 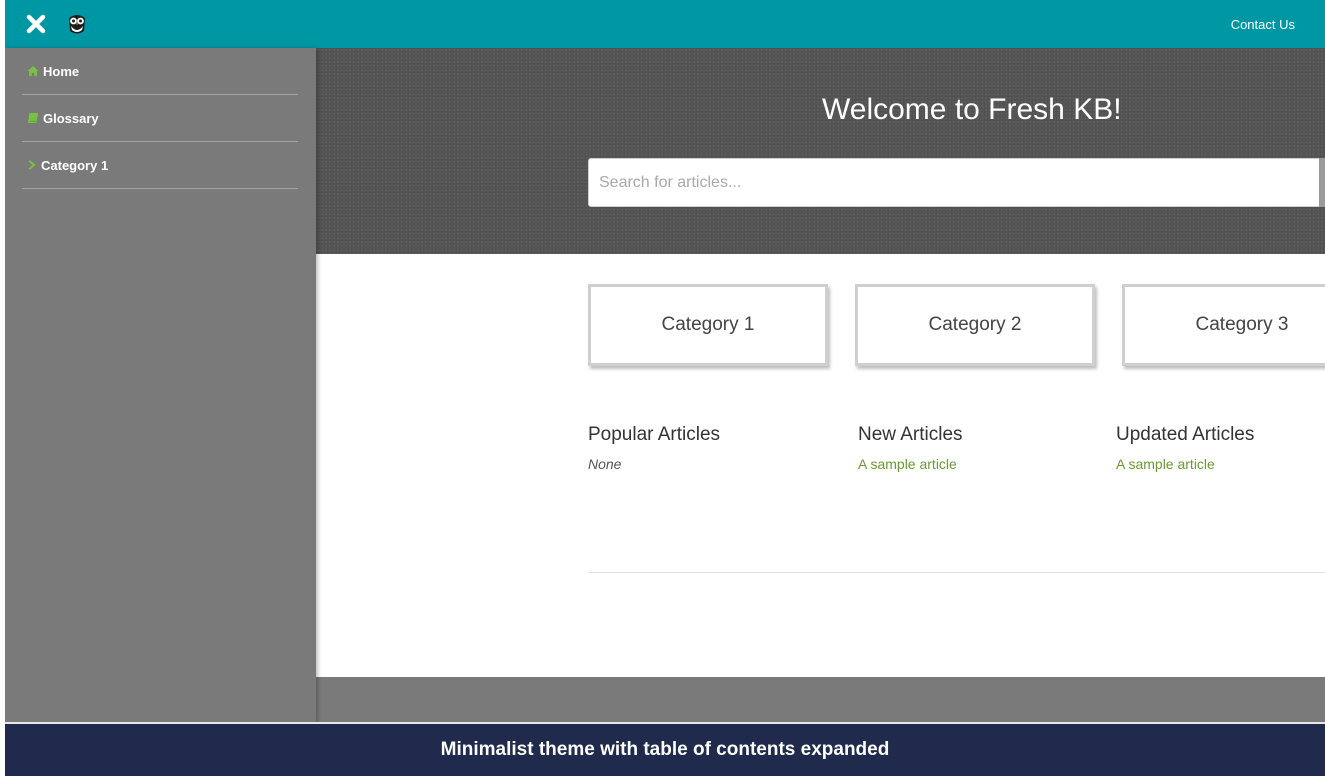 I want to click on section-title: New Articles, so click(x=910, y=434).